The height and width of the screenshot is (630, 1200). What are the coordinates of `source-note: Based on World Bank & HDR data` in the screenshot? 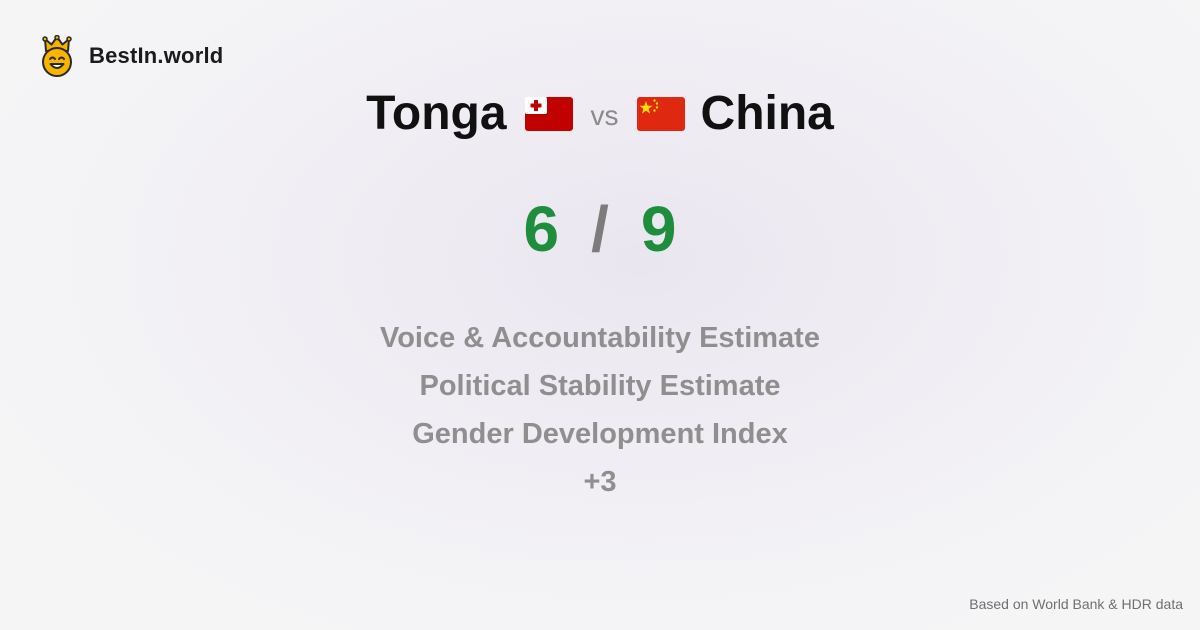 It's located at (1076, 604).